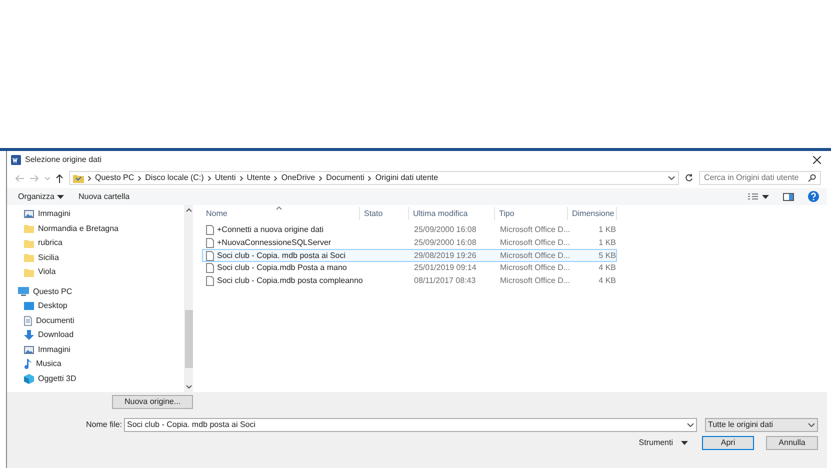 This screenshot has height=468, width=831. What do you see at coordinates (29, 306) in the screenshot?
I see `desktop-icon` at bounding box center [29, 306].